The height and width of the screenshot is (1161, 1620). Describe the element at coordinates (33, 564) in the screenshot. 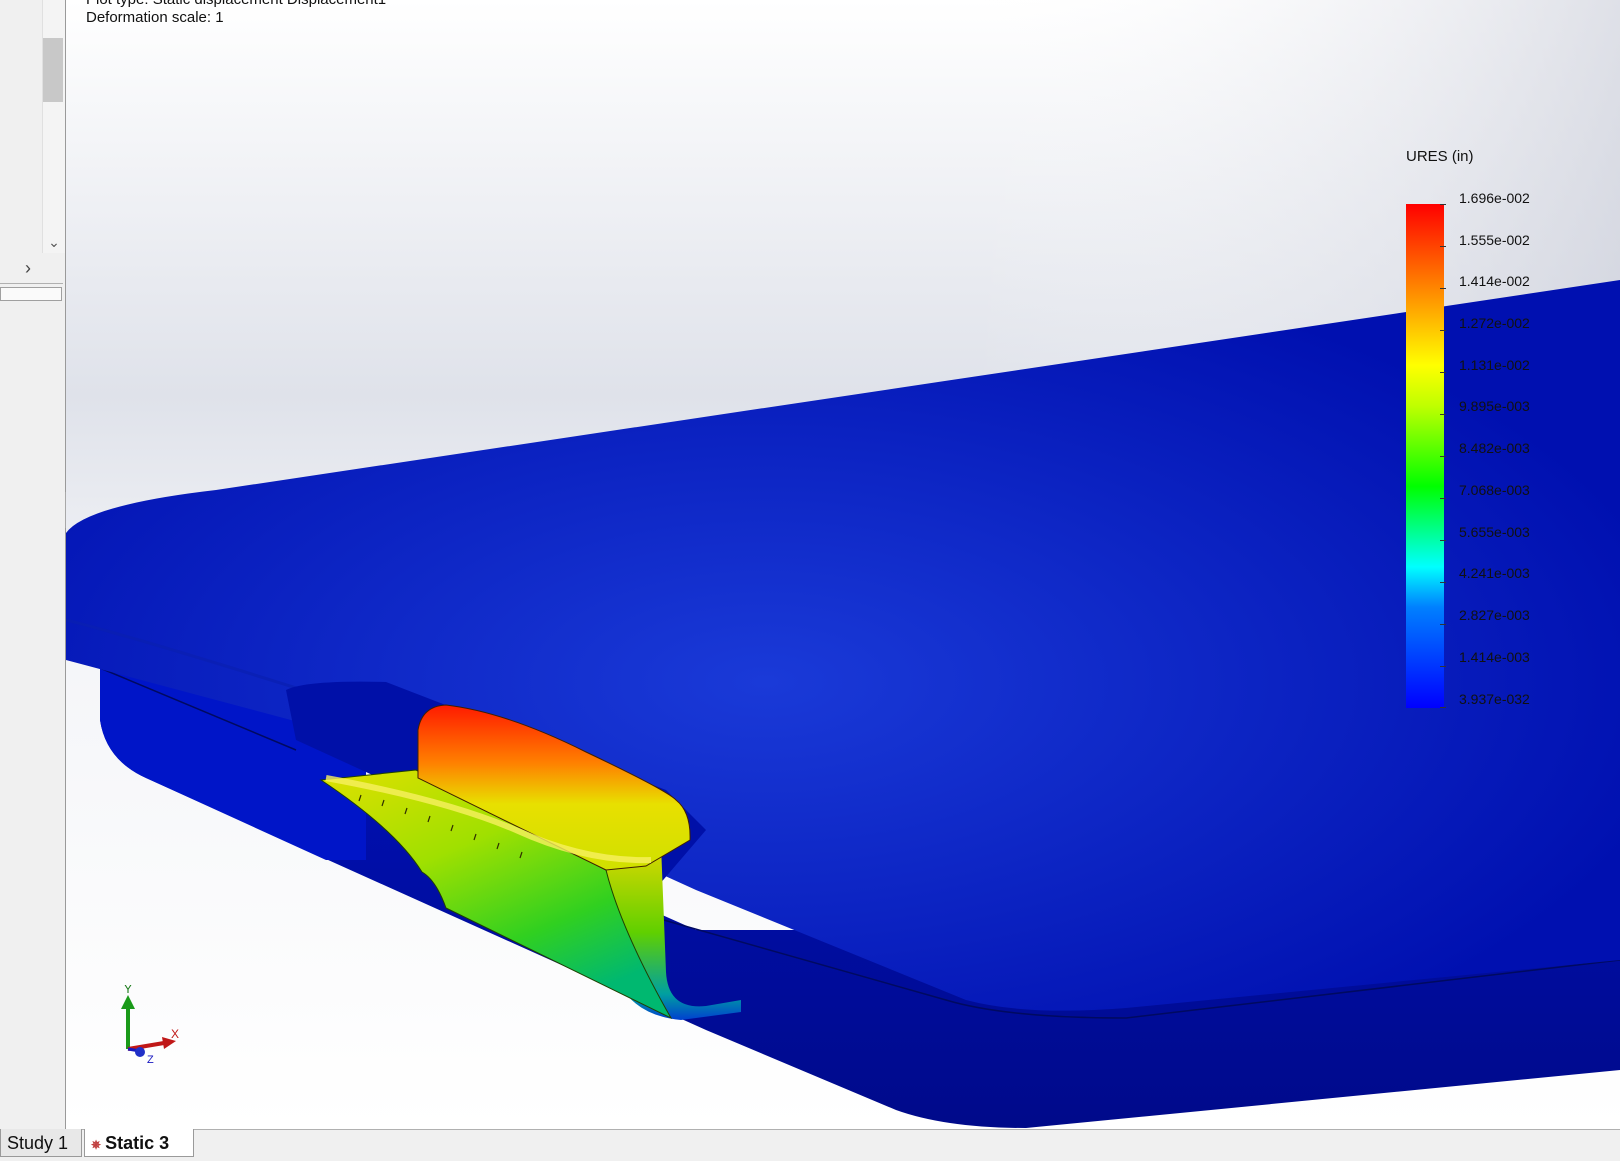

I see `left-panel: ⌄ ›` at that location.